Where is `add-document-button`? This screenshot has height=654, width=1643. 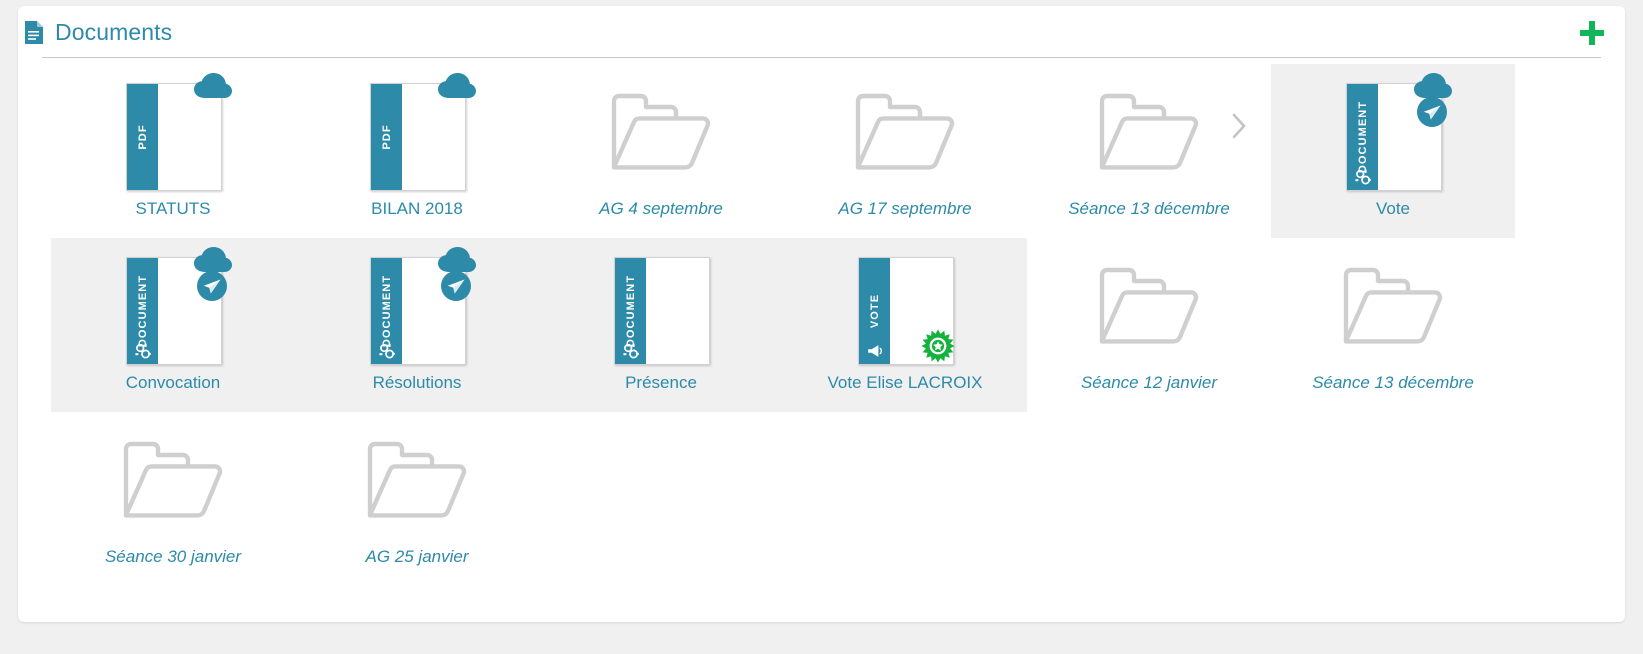 add-document-button is located at coordinates (1592, 33).